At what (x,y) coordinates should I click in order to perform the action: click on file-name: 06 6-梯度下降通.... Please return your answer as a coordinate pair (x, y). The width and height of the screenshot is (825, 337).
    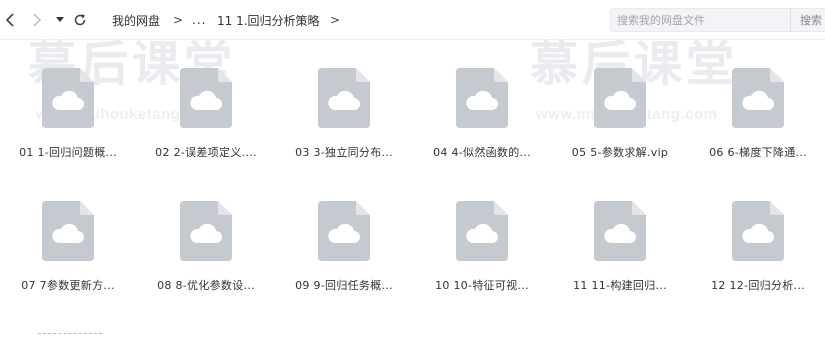
    Looking at the image, I should click on (758, 152).